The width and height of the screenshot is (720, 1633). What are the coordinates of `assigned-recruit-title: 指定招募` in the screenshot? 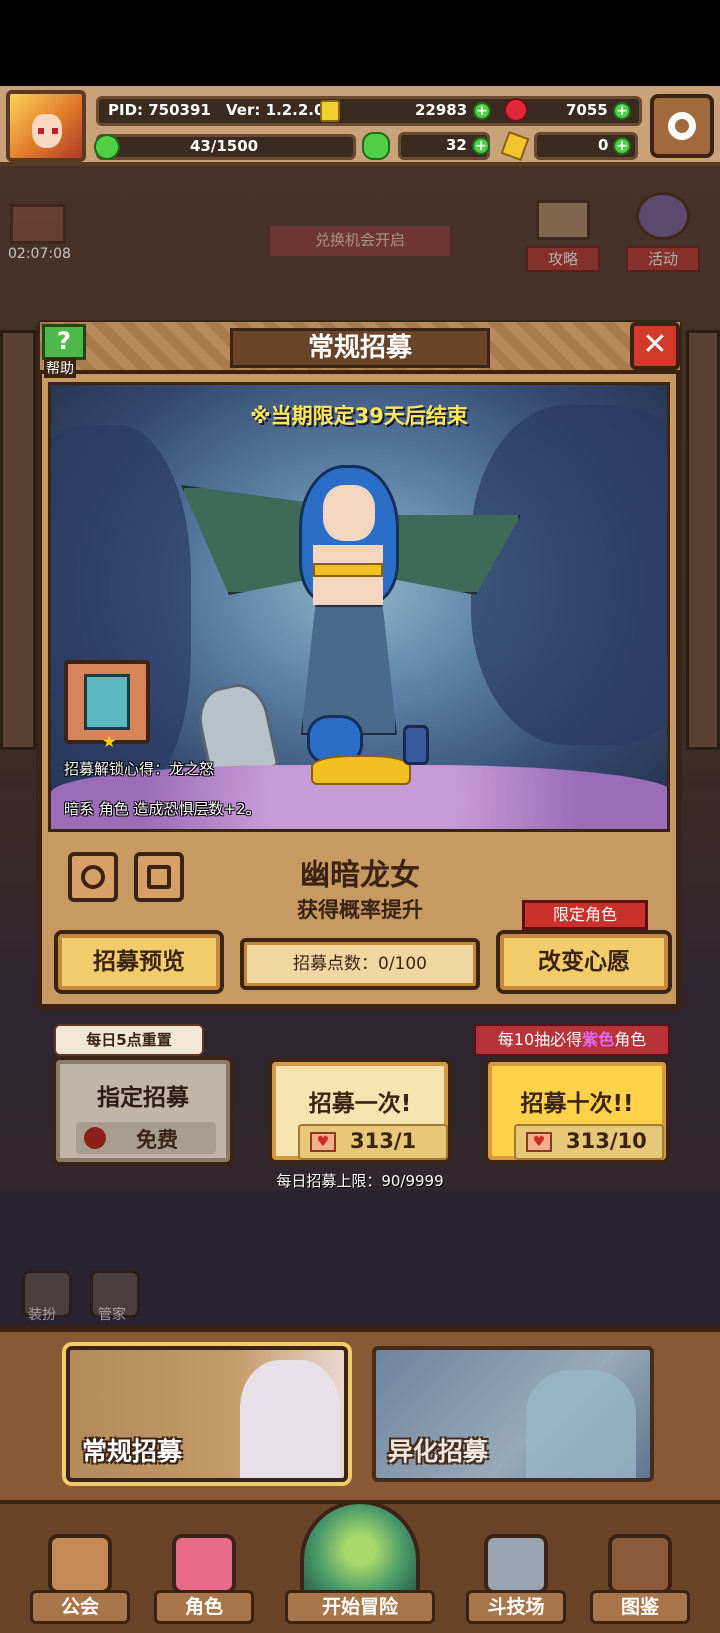 It's located at (143, 1098).